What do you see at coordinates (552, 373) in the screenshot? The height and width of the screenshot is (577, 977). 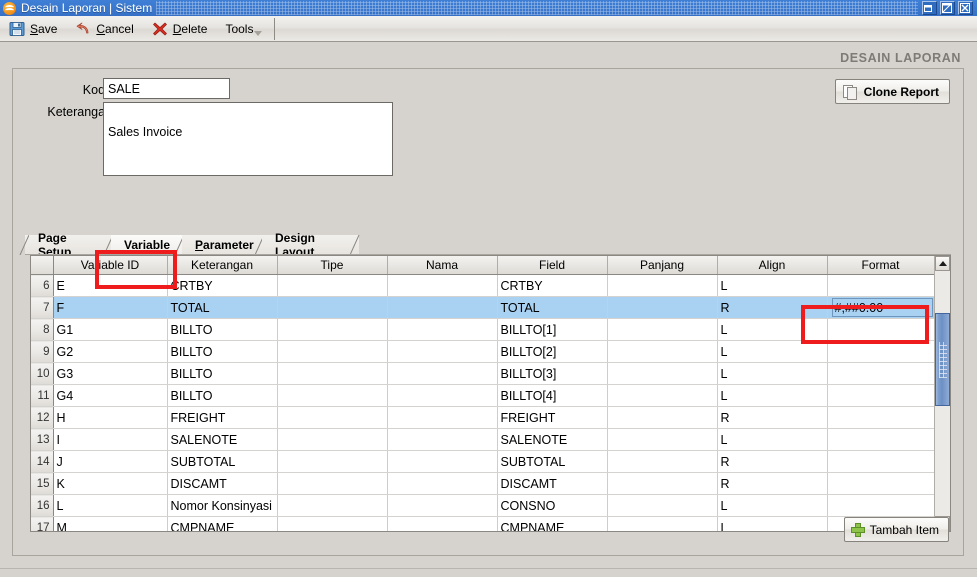 I see `cell-field: BILLTO[3]` at bounding box center [552, 373].